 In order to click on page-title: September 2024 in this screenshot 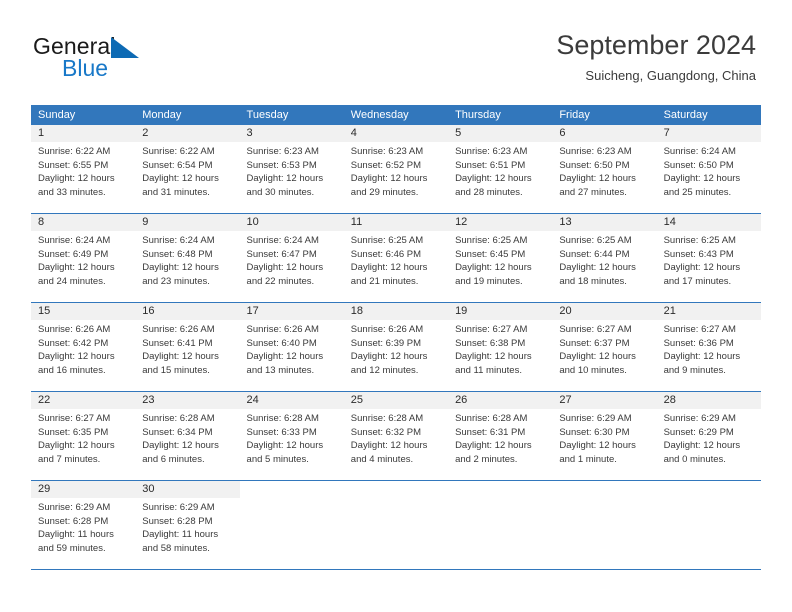, I will do `click(656, 45)`.